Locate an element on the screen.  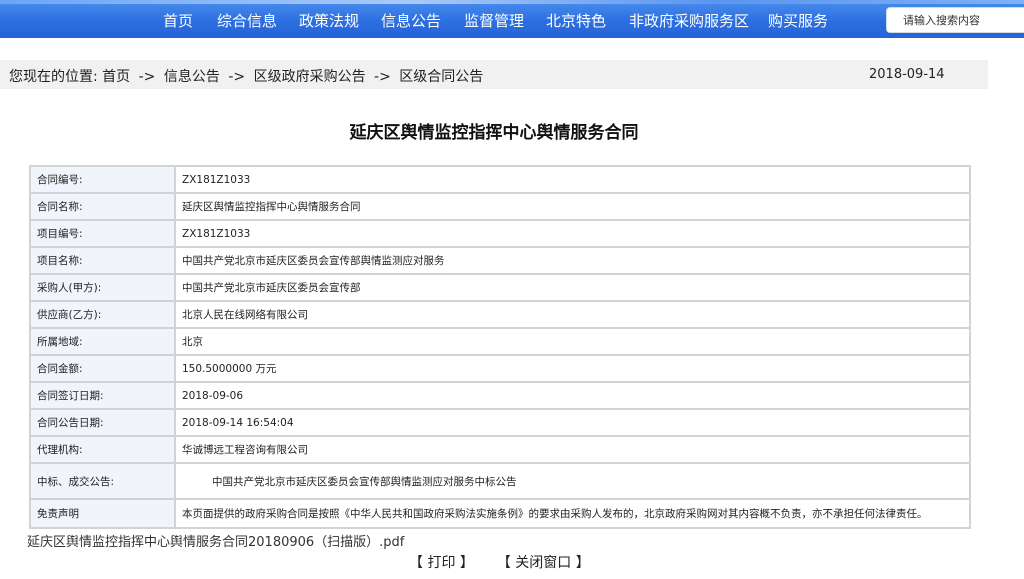
nav-item-general-info: 综合信息 is located at coordinates (247, 20).